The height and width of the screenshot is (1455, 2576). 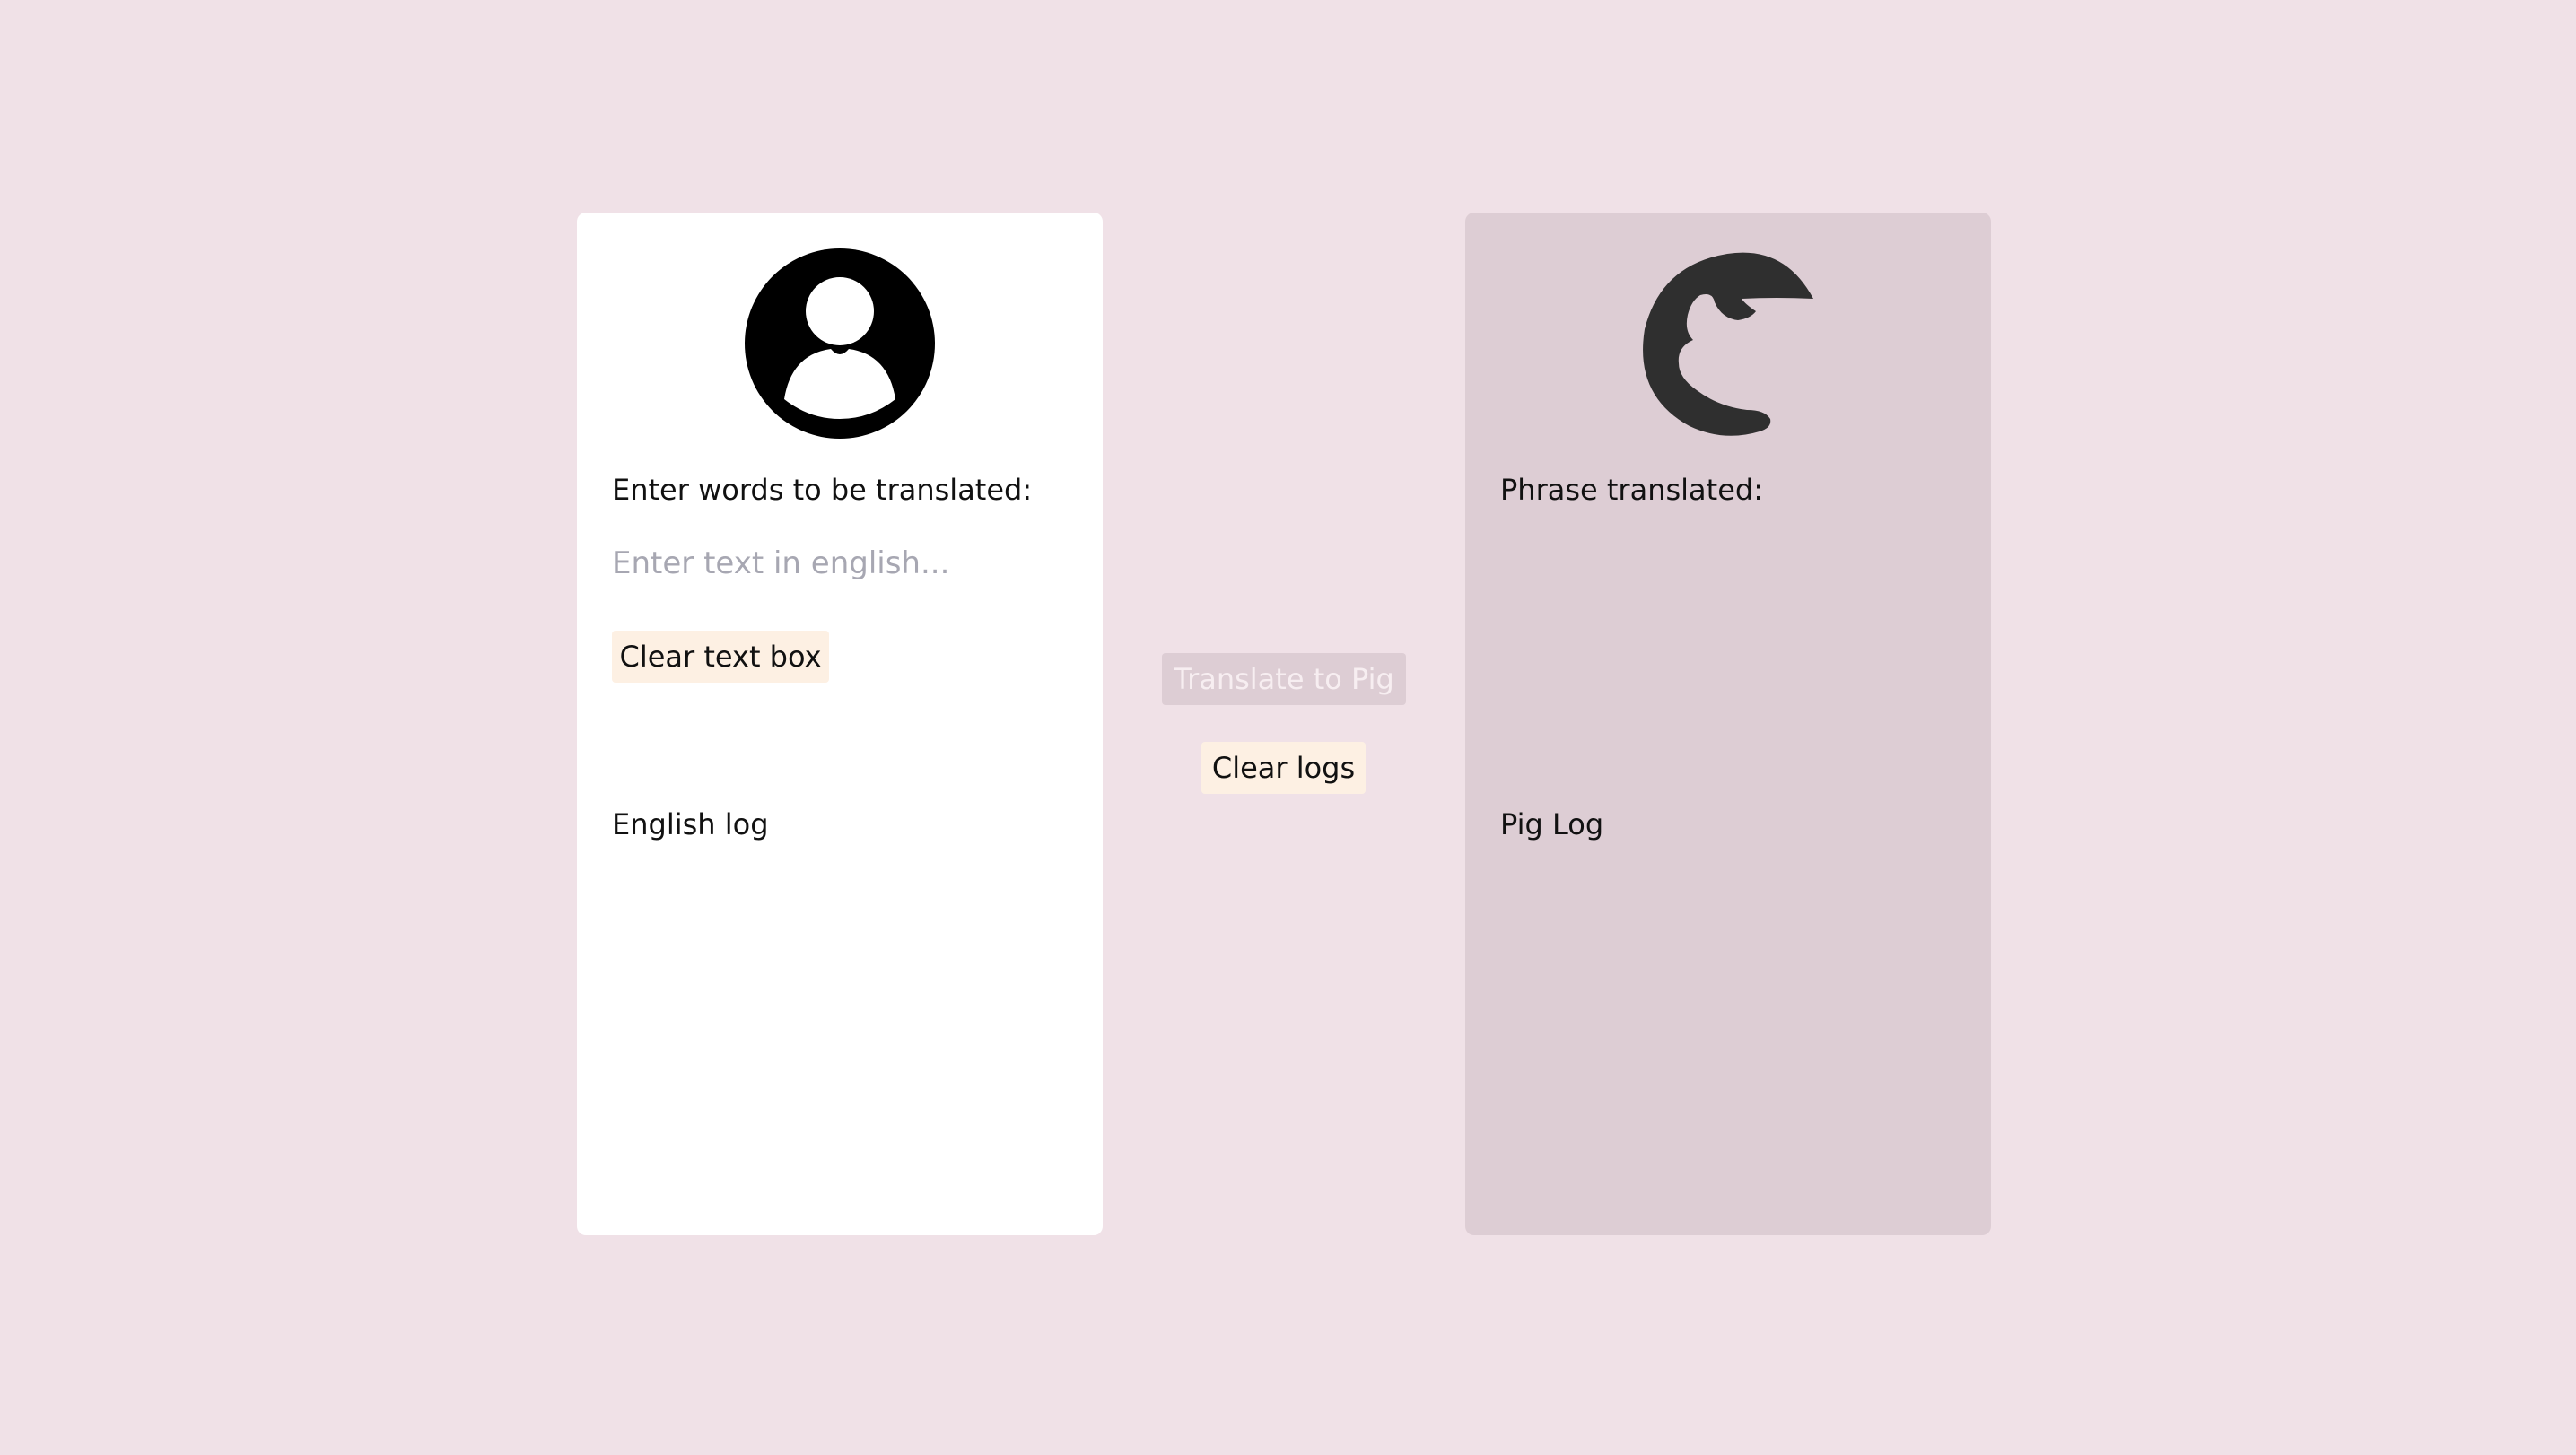 I want to click on clear-text-box-button: Clear text box, so click(x=720, y=657).